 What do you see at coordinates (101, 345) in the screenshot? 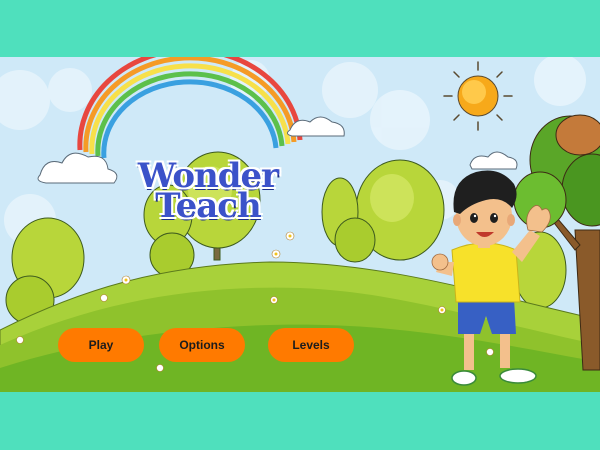
I see `play-button: Play` at bounding box center [101, 345].